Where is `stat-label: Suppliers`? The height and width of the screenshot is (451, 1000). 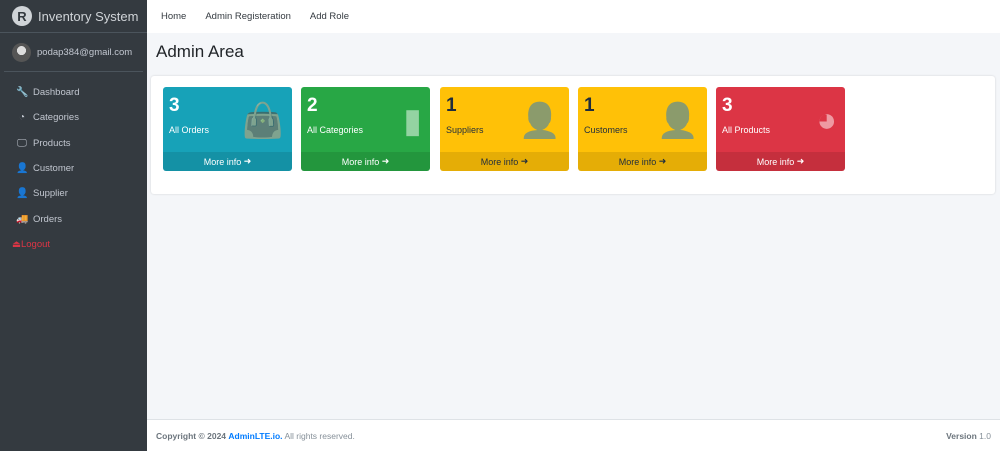 stat-label: Suppliers is located at coordinates (465, 130).